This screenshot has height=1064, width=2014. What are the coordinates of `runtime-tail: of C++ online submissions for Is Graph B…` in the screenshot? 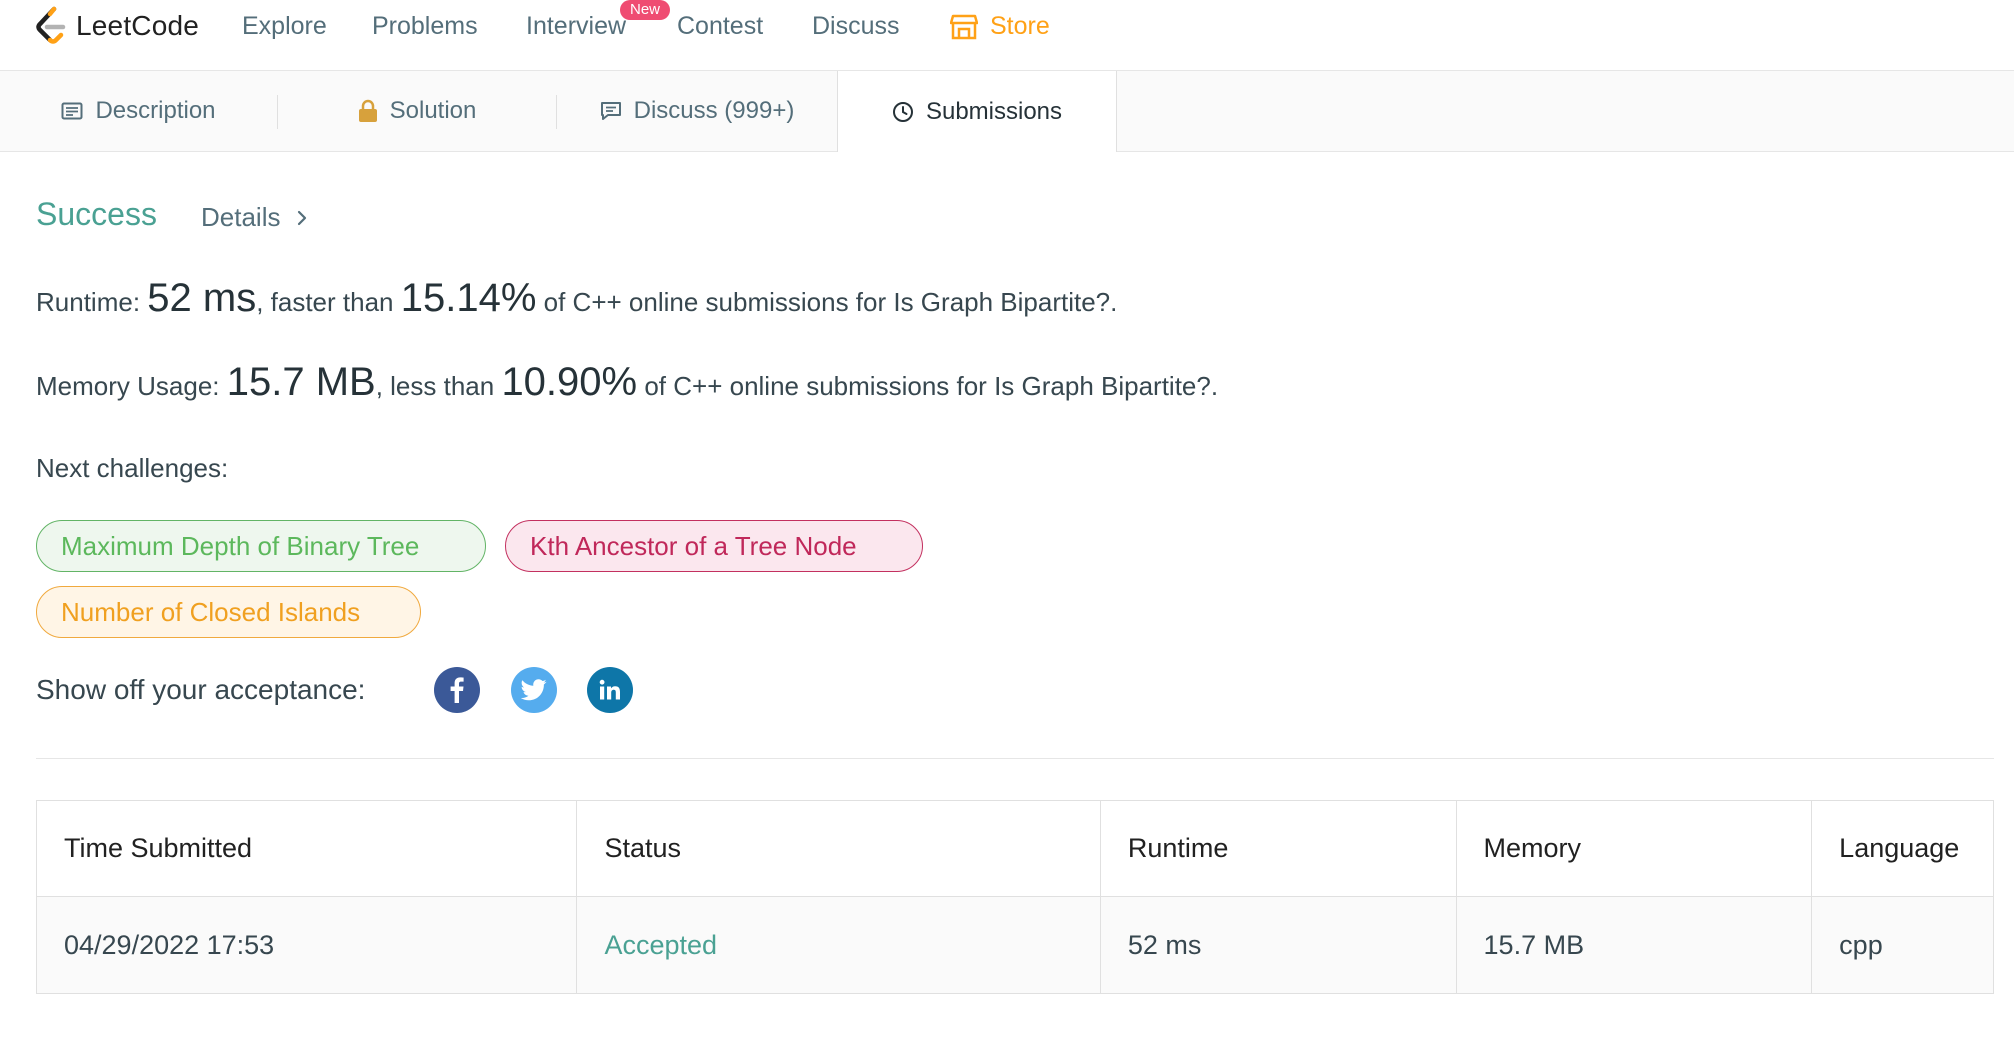 It's located at (827, 302).